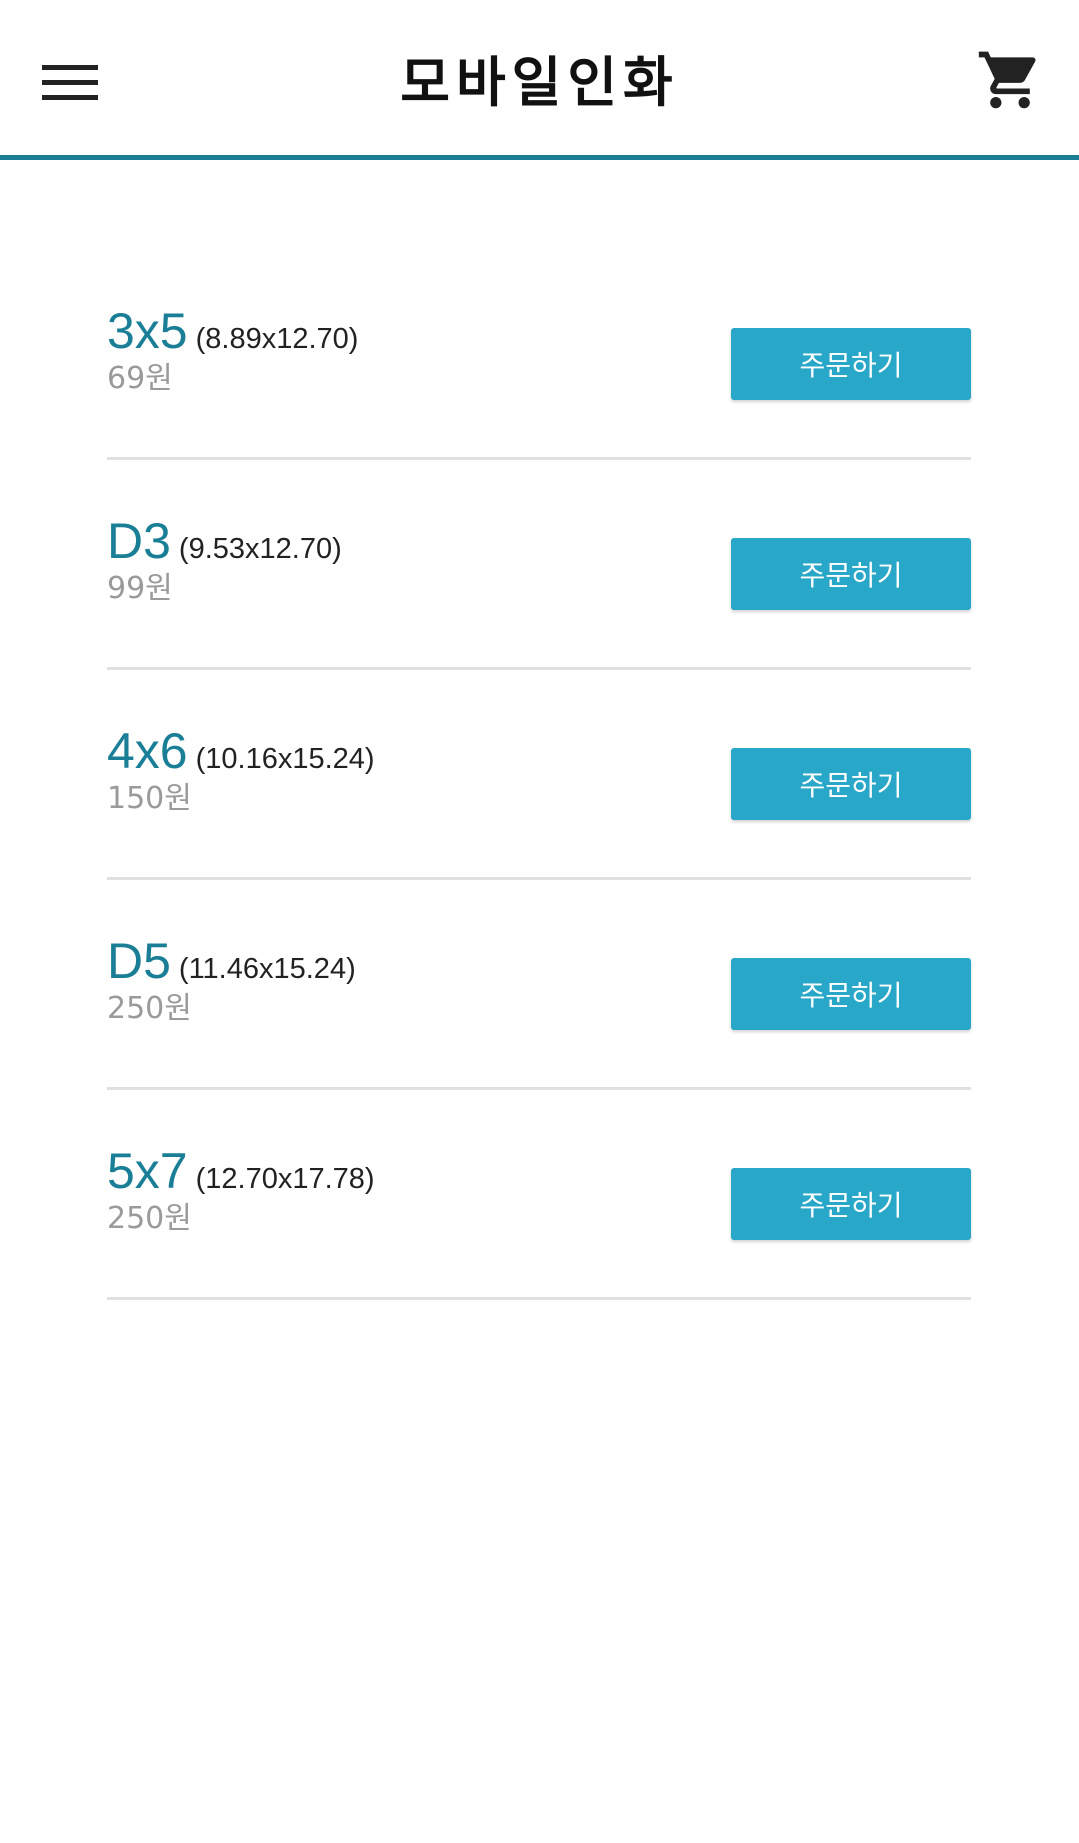 This screenshot has height=1843, width=1079. What do you see at coordinates (260, 549) in the screenshot?
I see `product-dimensions: (9.53x12.70)` at bounding box center [260, 549].